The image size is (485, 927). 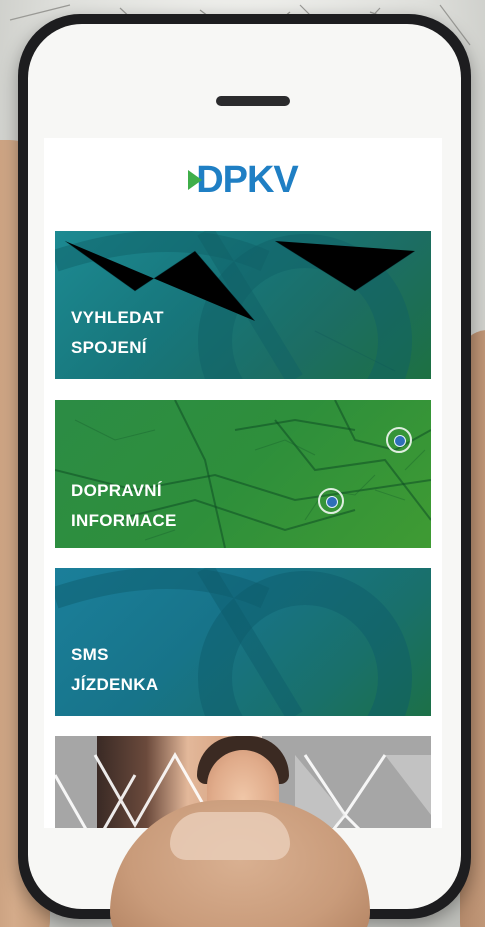 I want to click on tile-label-line-2: SPOJENÍ, so click(x=109, y=347).